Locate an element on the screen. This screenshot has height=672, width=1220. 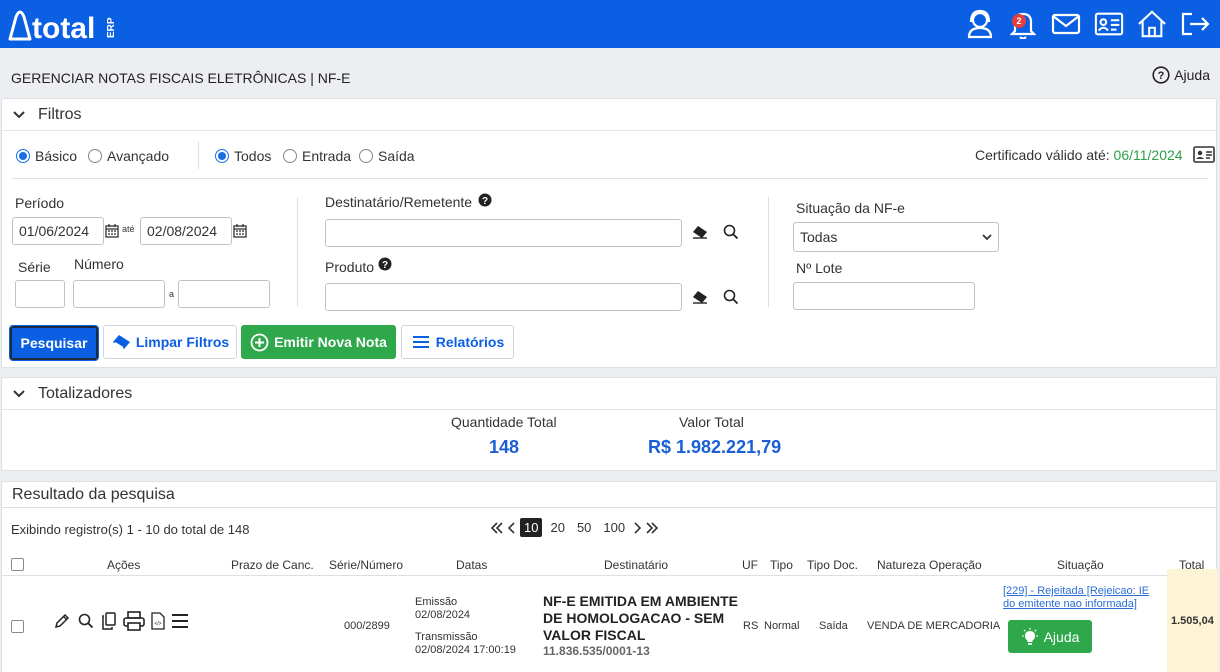
xml-file-icon: </> is located at coordinates (158, 621).